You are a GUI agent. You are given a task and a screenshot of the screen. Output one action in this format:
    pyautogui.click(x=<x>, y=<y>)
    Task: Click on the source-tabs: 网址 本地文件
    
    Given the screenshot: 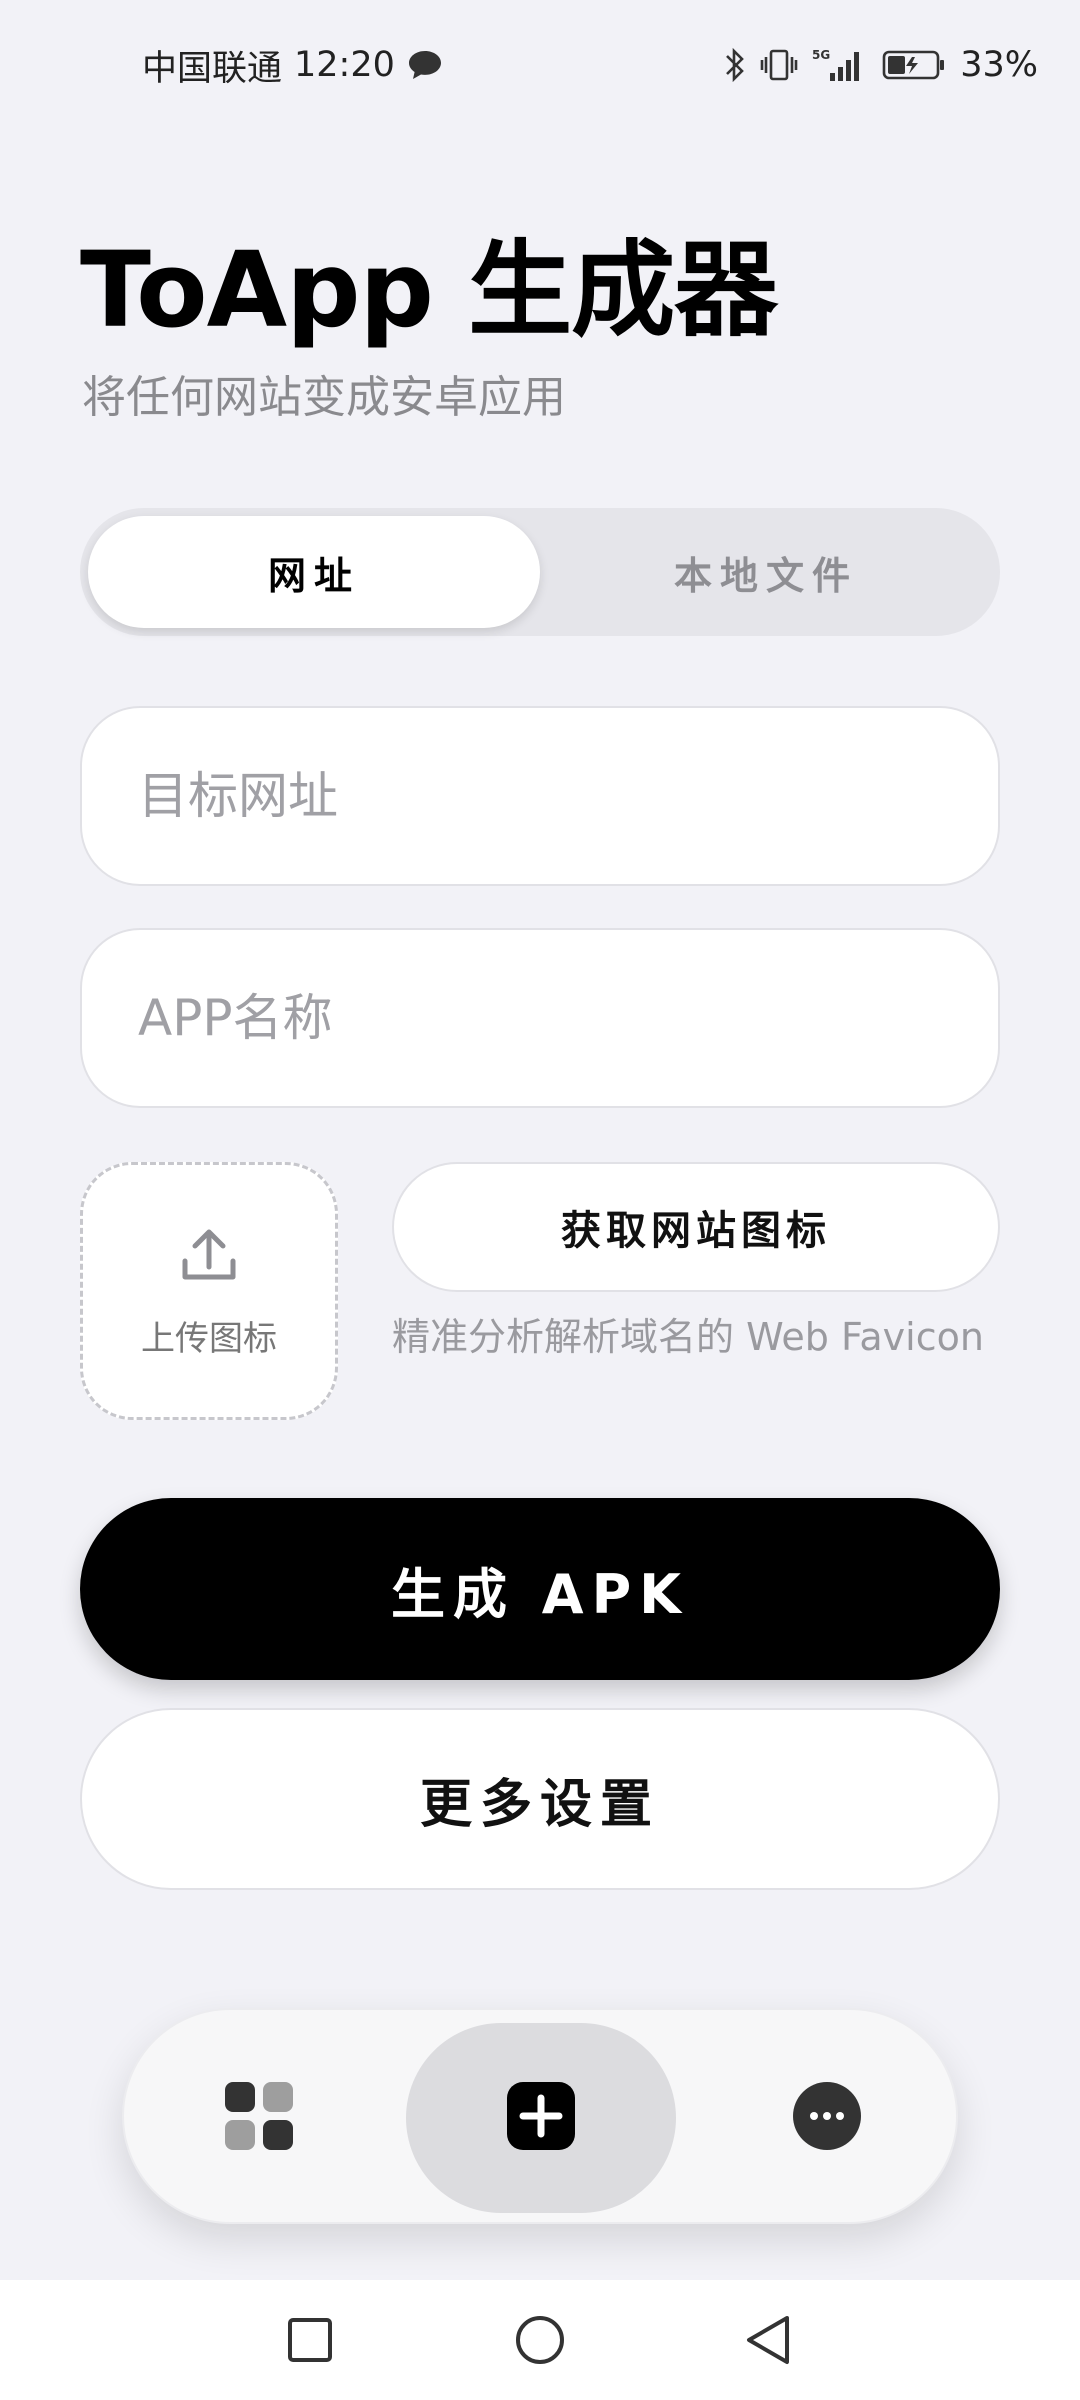 What is the action you would take?
    pyautogui.click(x=540, y=572)
    